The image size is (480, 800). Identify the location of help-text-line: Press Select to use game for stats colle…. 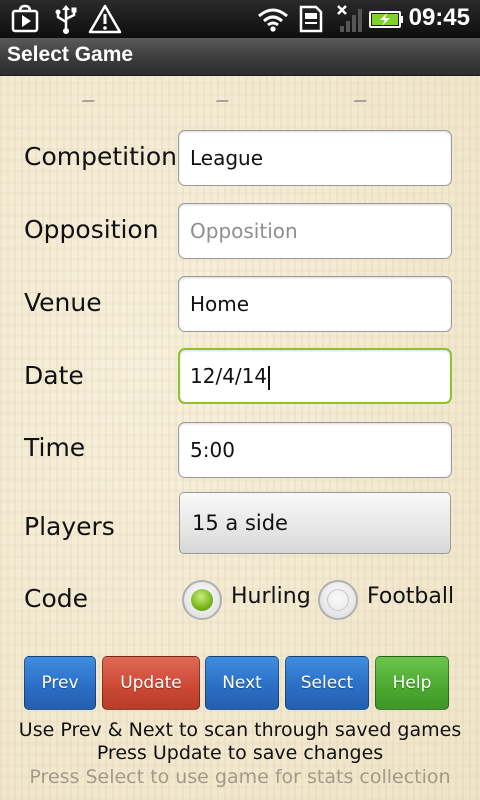
(240, 777).